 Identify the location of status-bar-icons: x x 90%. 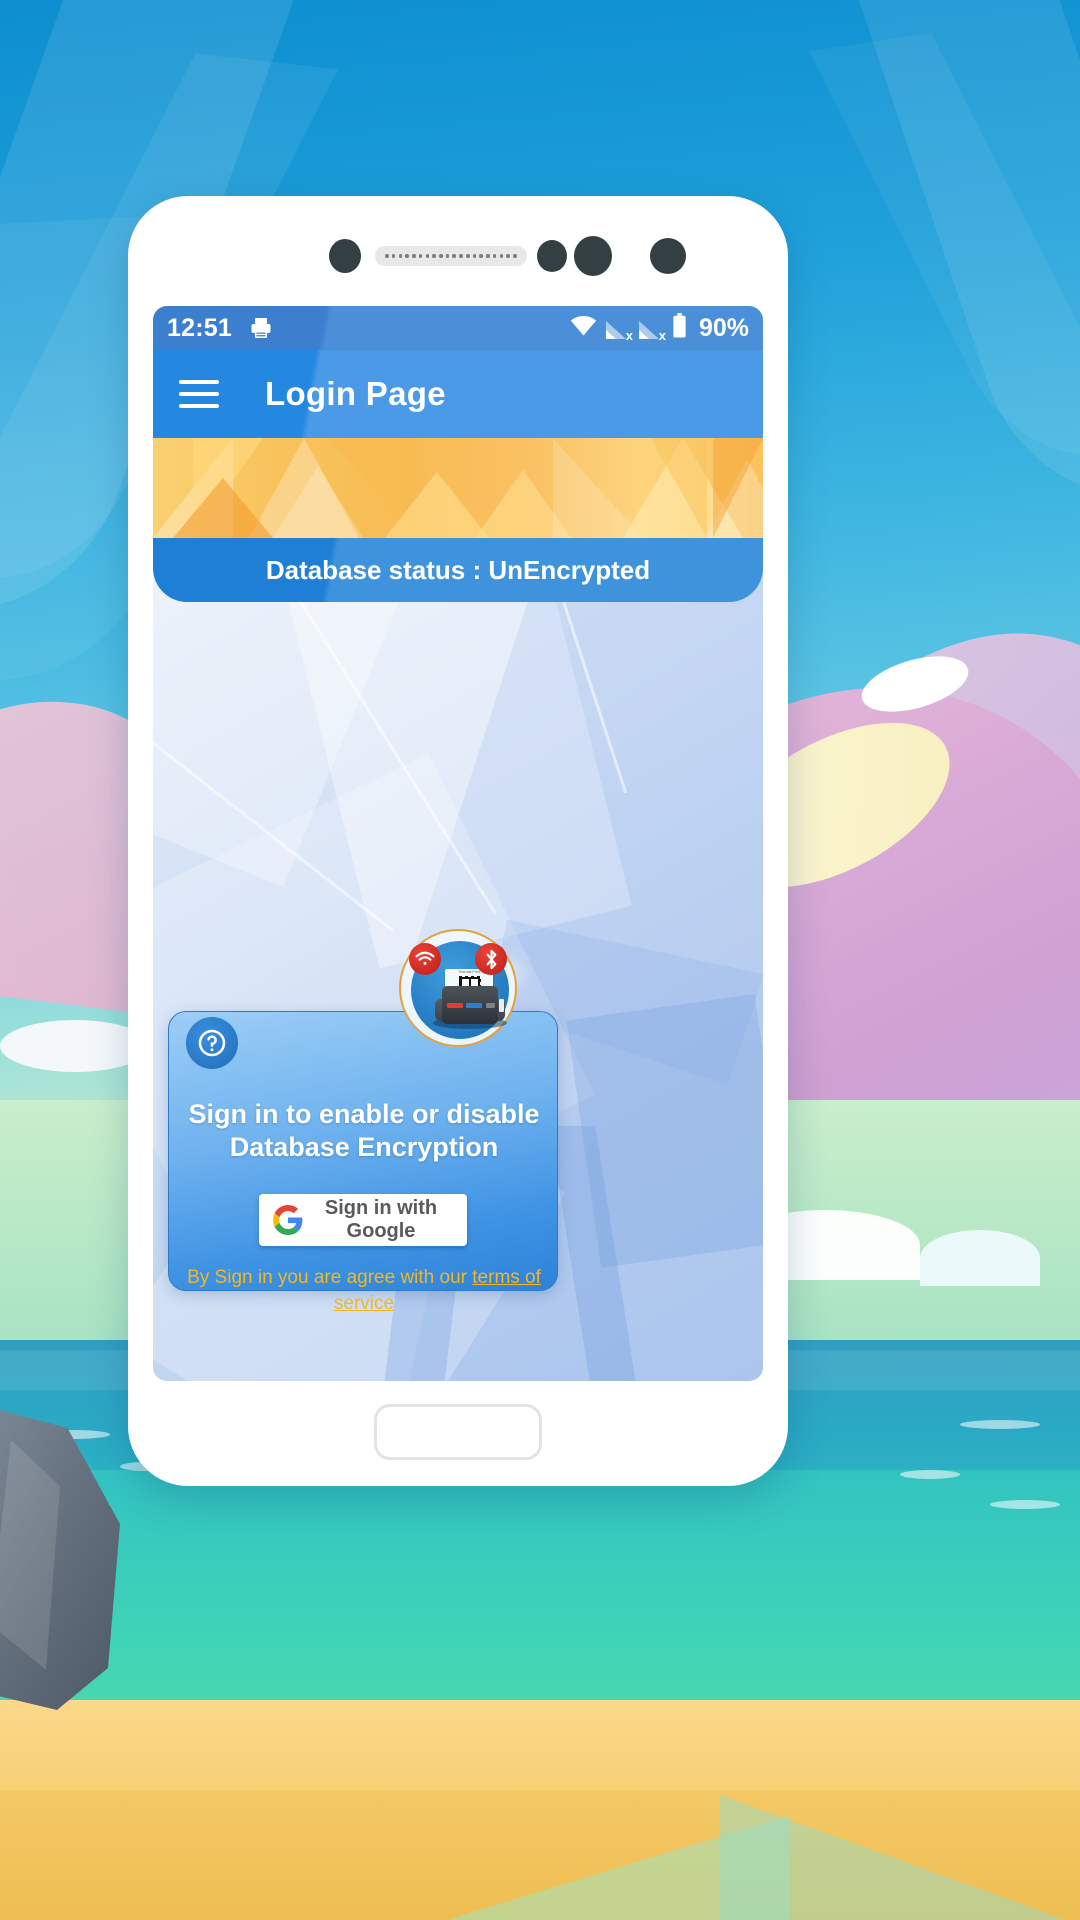
(659, 328).